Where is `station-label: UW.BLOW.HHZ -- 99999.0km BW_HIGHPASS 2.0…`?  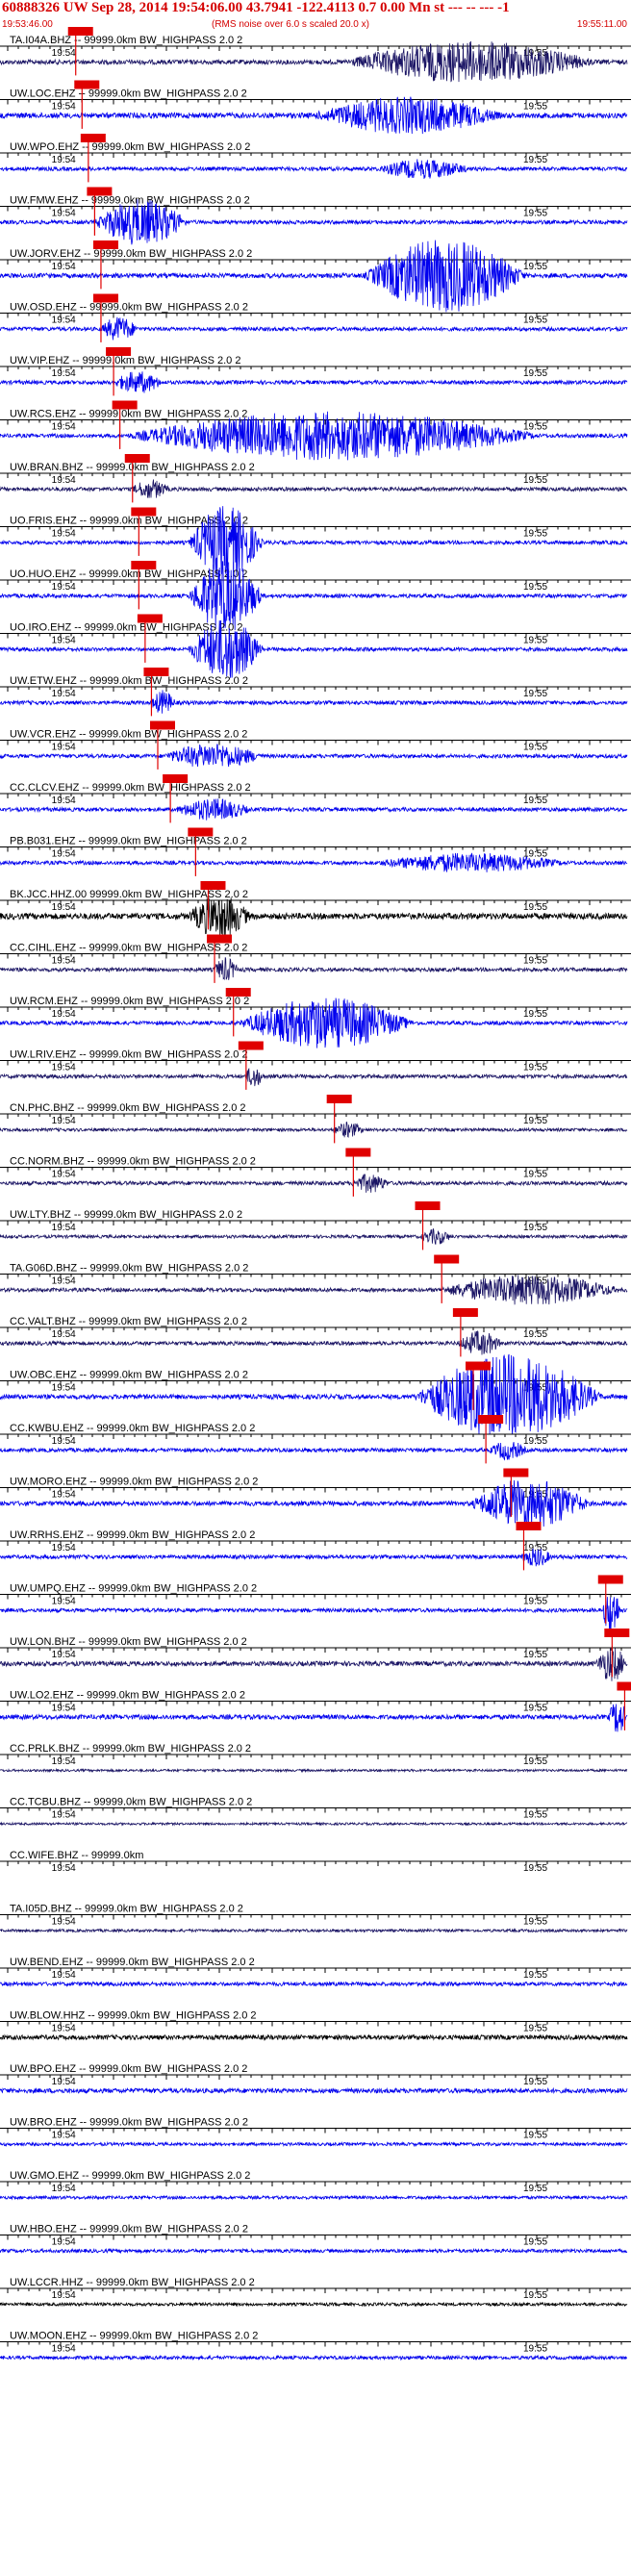 station-label: UW.BLOW.HHZ -- 99999.0km BW_HIGHPASS 2.0… is located at coordinates (133, 2016).